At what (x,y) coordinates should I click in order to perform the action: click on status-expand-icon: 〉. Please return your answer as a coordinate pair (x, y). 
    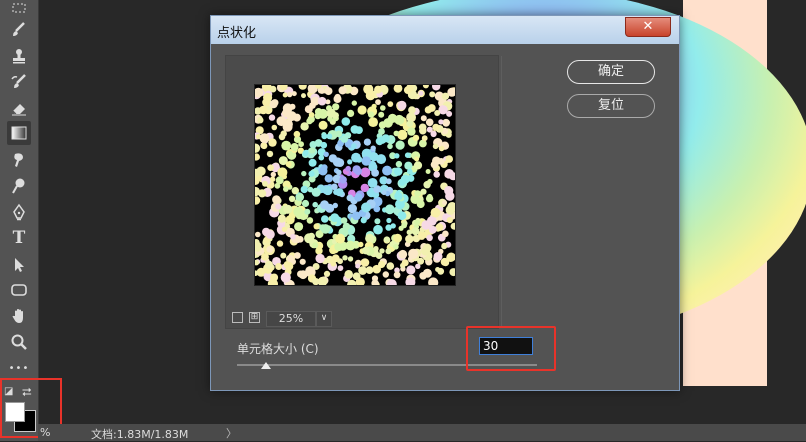
    Looking at the image, I should click on (231, 433).